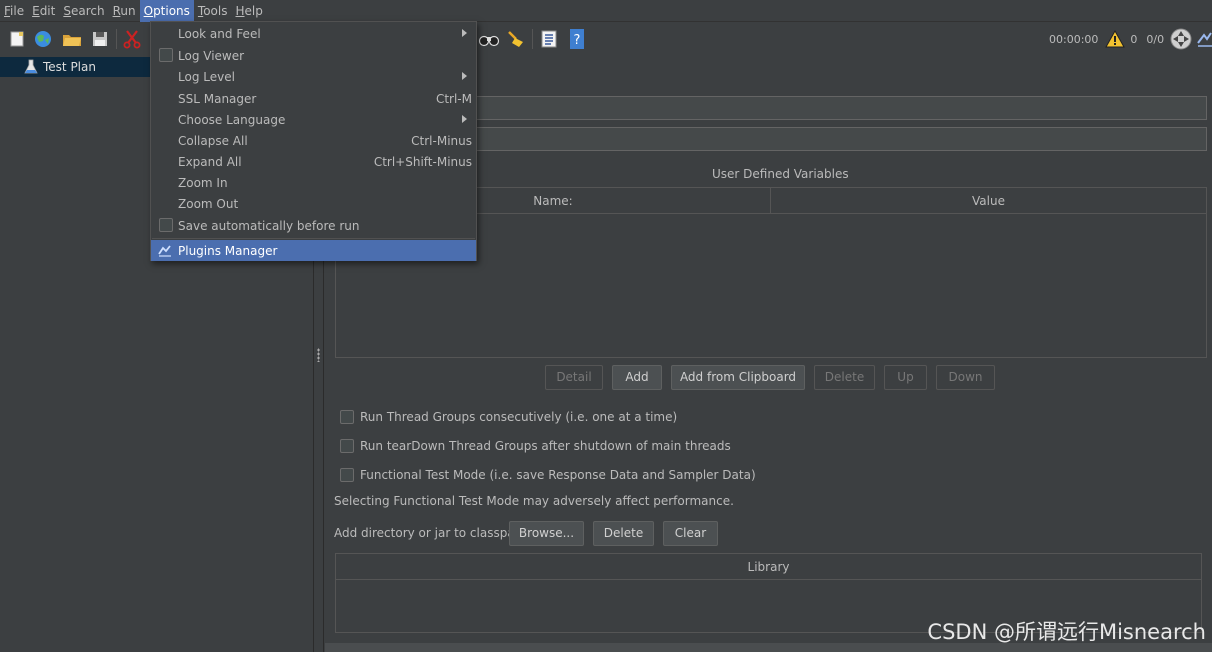  Describe the element at coordinates (313, 98) in the screenshot. I see `menu-item-ssl-manager: SSL Manager Ctrl-M` at that location.